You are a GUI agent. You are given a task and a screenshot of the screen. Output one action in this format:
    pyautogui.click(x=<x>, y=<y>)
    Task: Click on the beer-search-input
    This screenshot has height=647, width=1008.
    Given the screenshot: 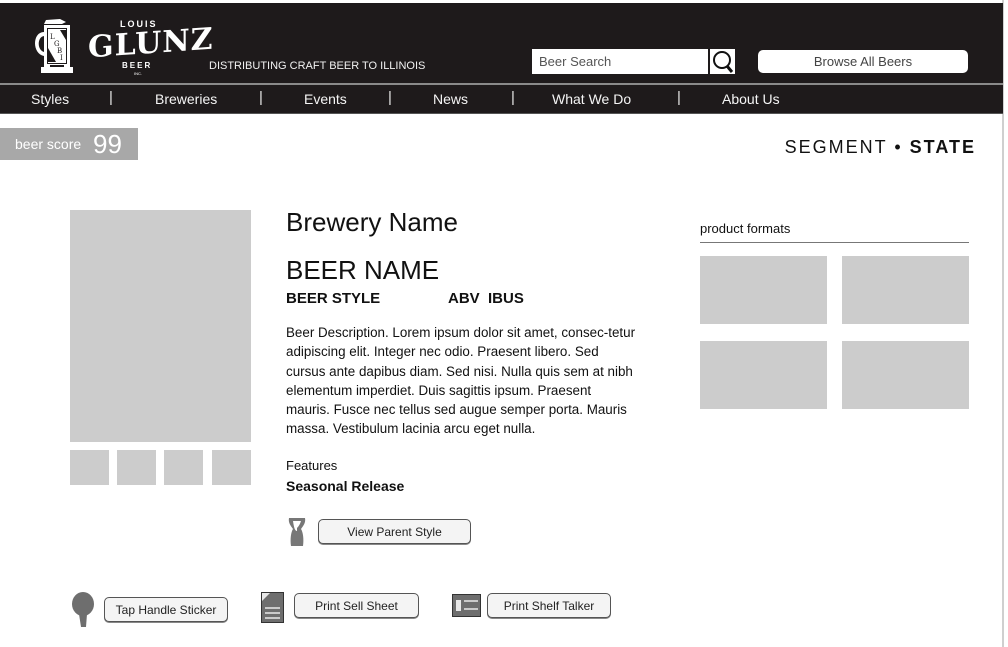 What is the action you would take?
    pyautogui.click(x=620, y=61)
    